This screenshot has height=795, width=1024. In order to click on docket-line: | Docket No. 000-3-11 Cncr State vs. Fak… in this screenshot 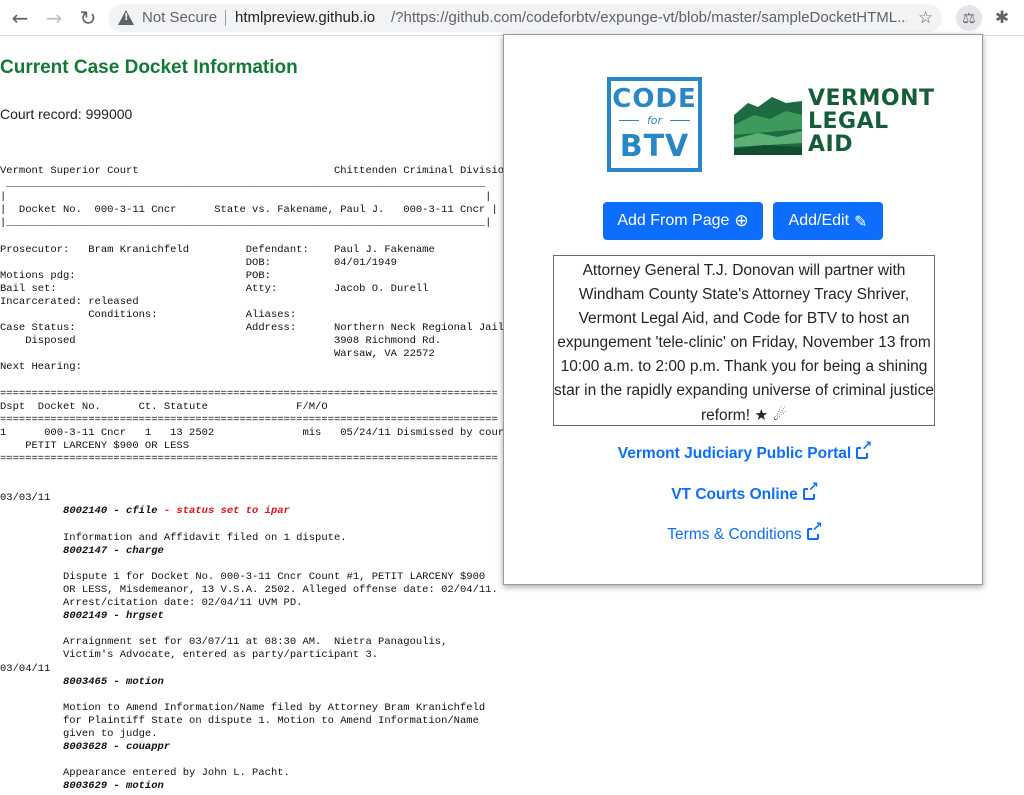, I will do `click(249, 210)`.